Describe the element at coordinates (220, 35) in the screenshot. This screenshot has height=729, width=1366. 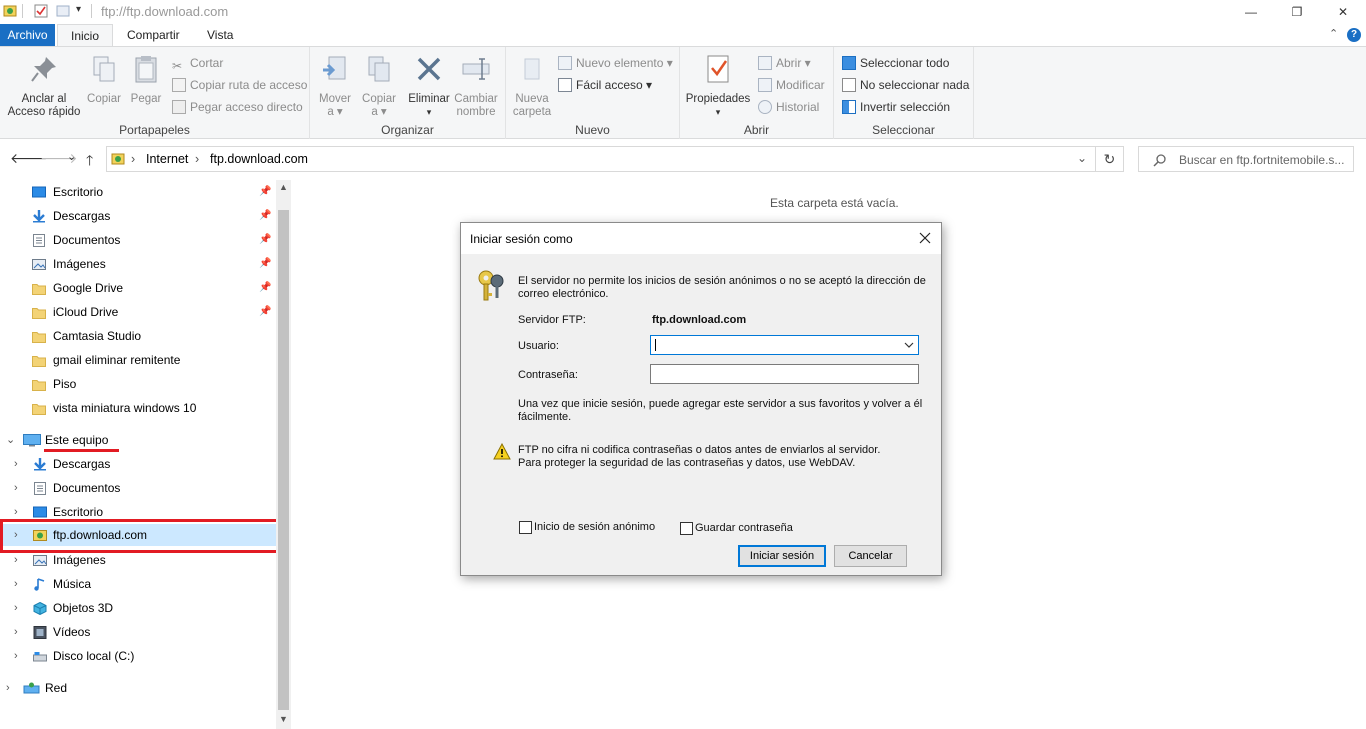
I see `tab-vista: Vista` at that location.